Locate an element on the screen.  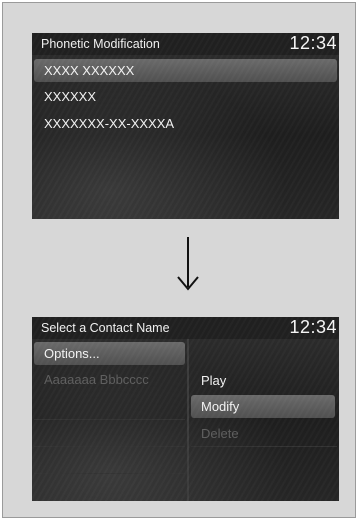
contact-list-column: Options... Aaaaaaa Bbbcccc is located at coordinates (109, 420).